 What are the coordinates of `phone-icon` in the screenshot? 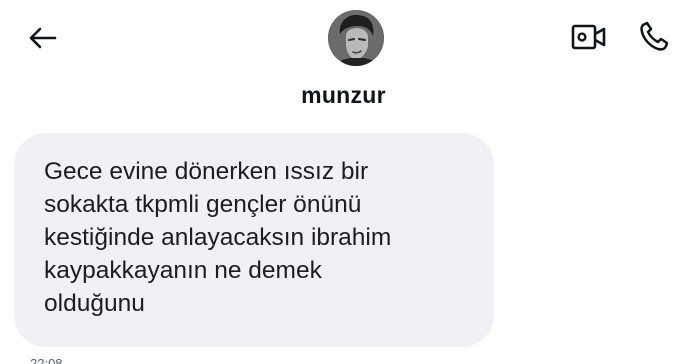 It's located at (654, 36).